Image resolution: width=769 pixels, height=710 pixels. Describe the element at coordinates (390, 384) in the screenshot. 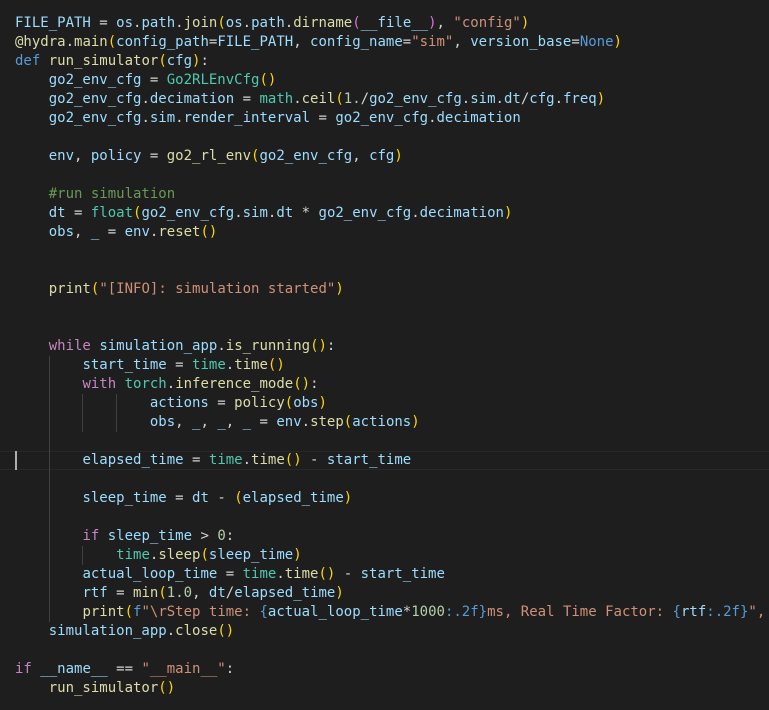

I see `code-line: with torch.inference_mode():` at that location.